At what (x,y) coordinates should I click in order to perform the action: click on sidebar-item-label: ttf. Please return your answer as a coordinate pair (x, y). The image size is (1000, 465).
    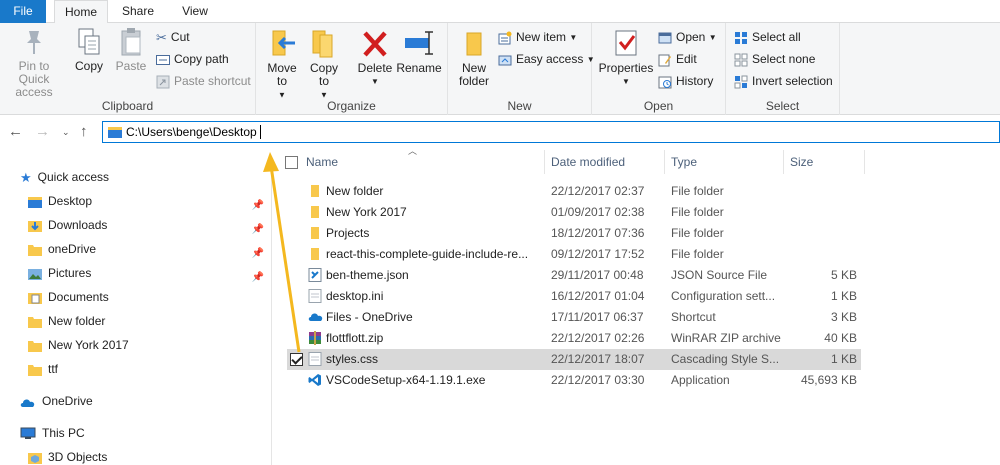
    Looking at the image, I should click on (53, 369).